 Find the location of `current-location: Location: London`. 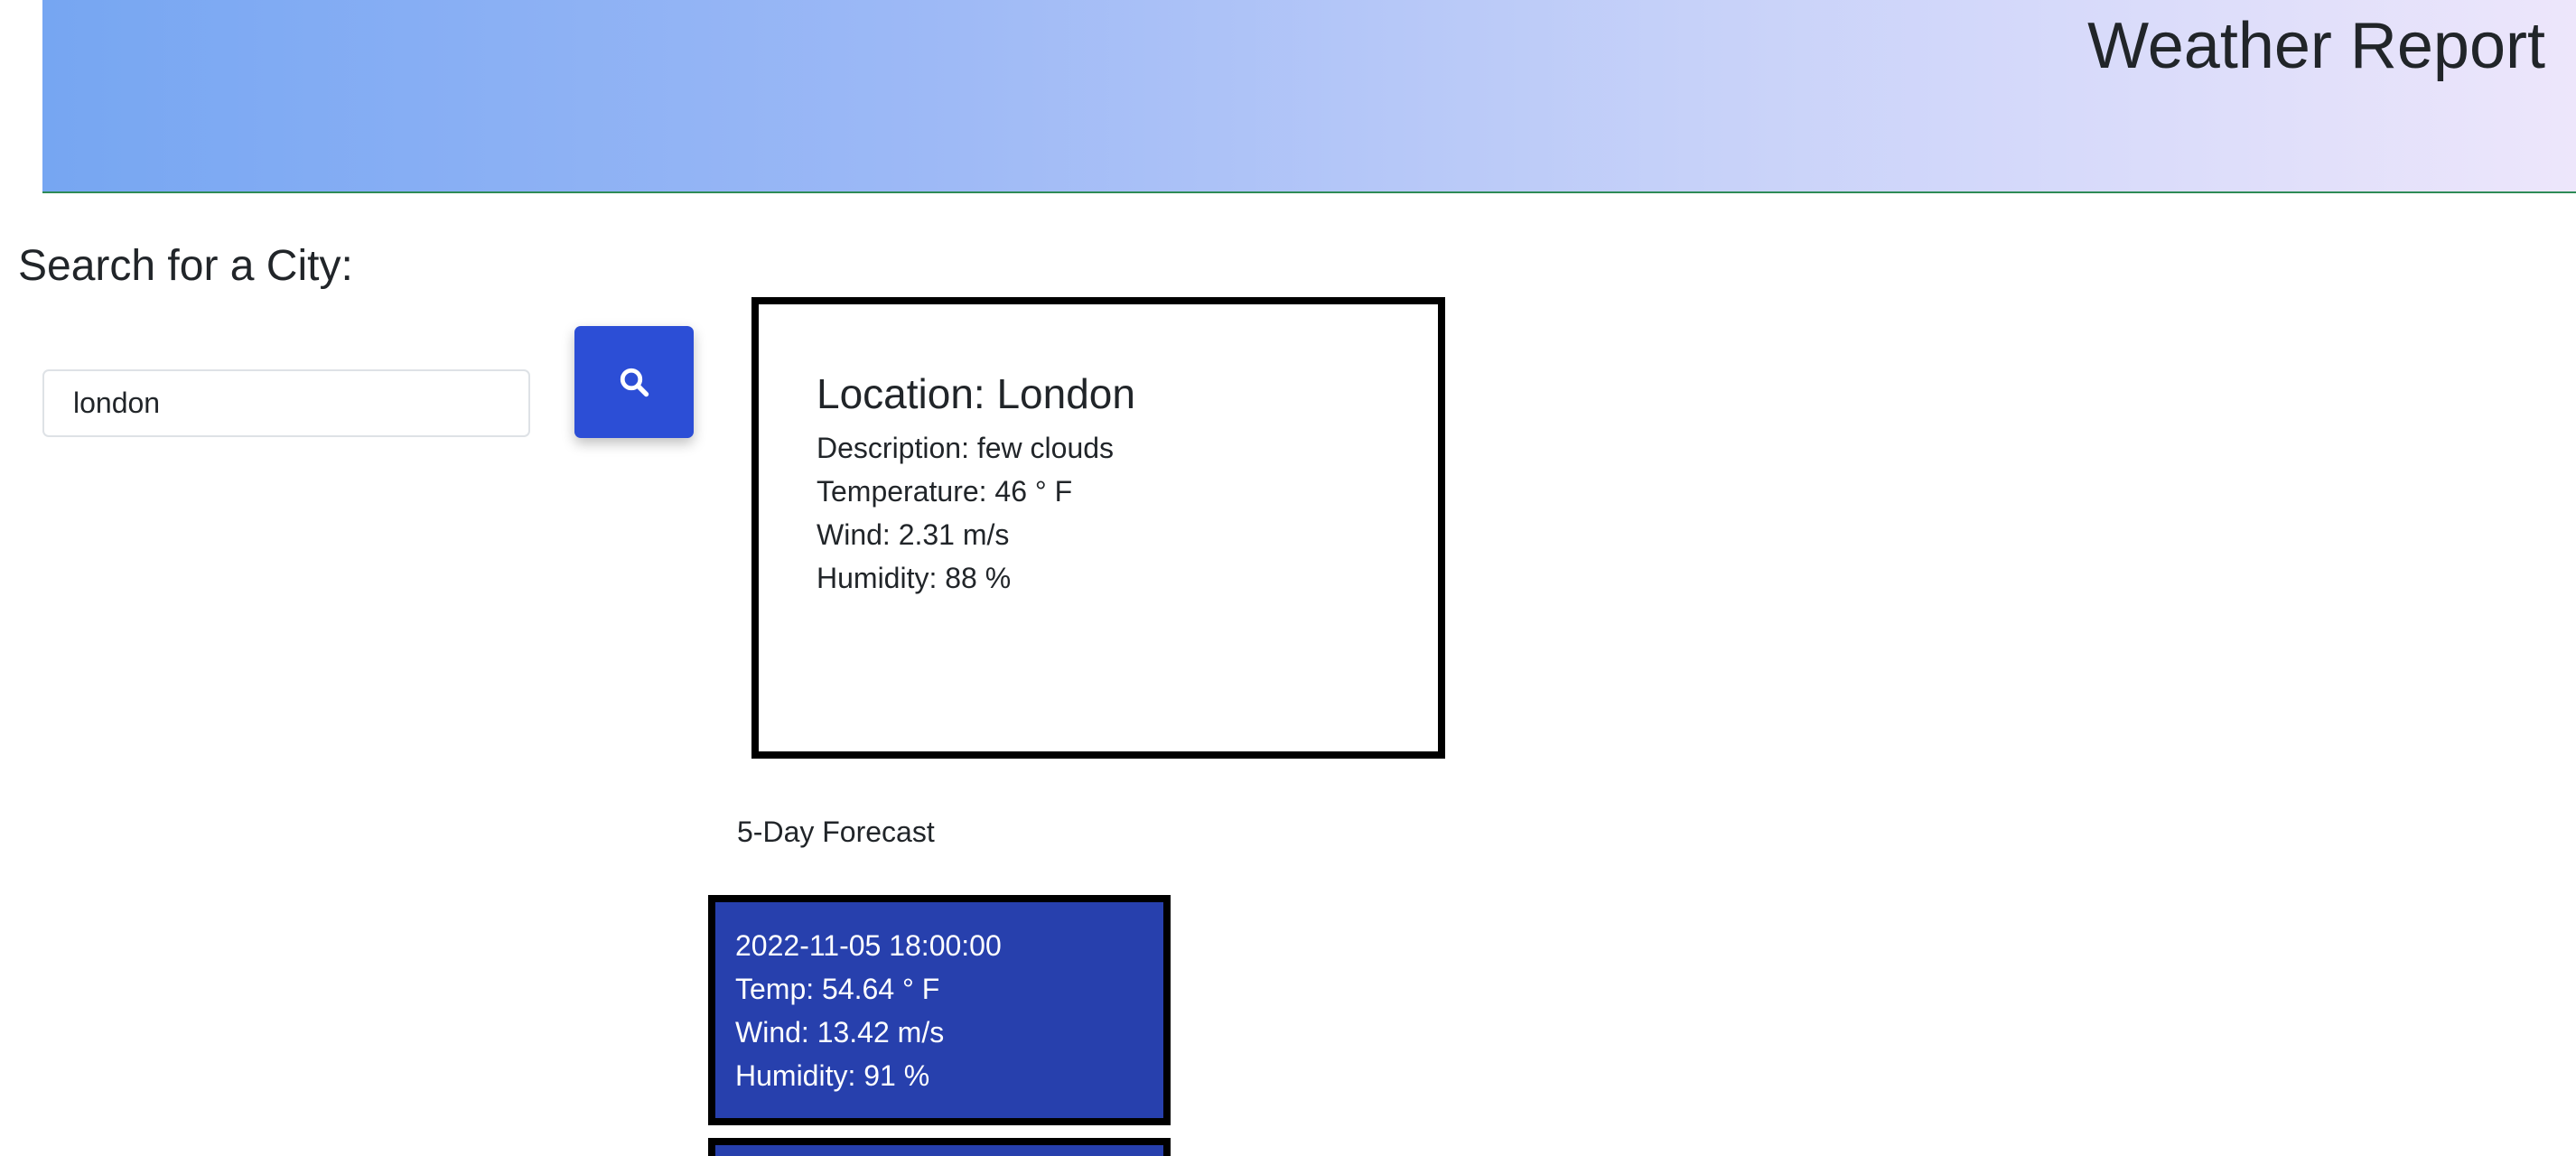

current-location: Location: London is located at coordinates (976, 394).